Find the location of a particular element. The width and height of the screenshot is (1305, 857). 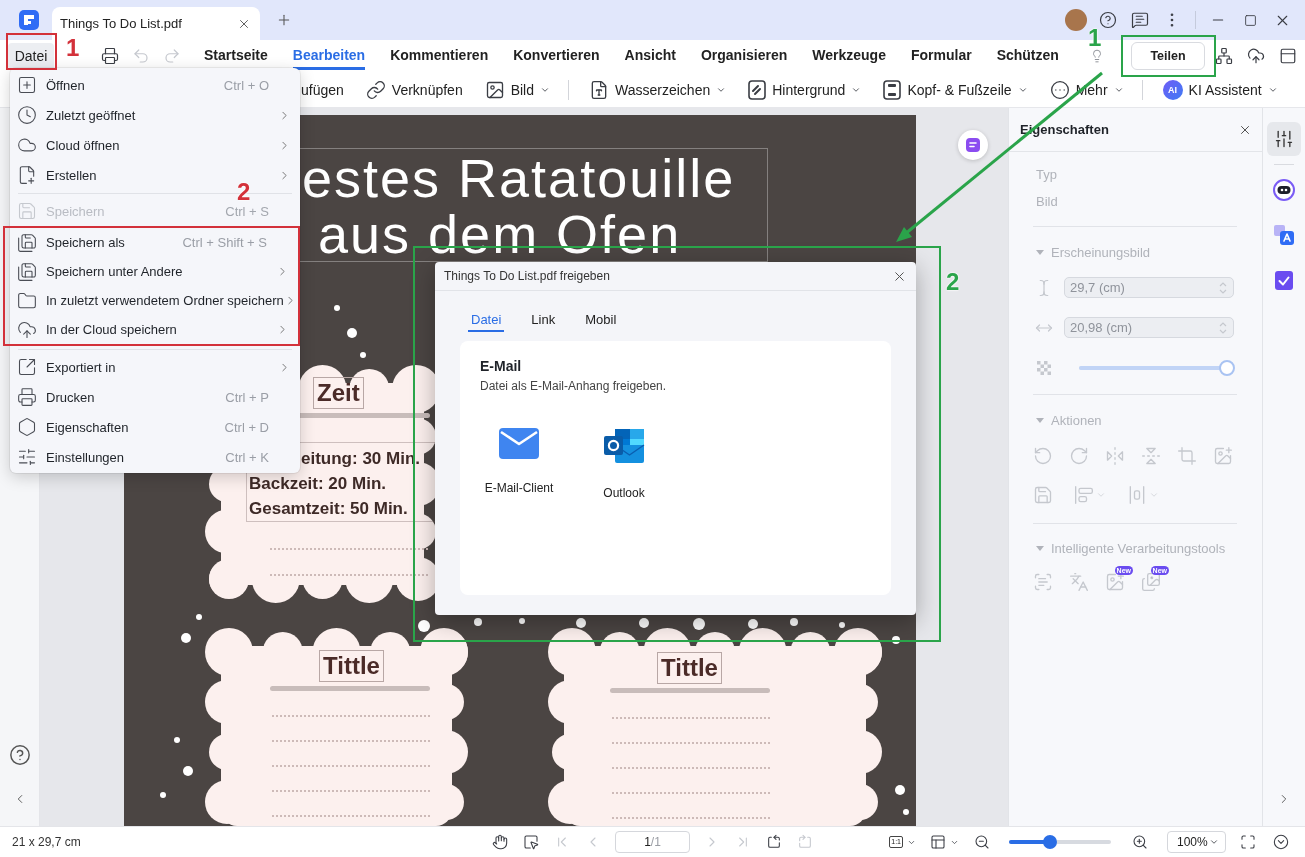

card-heading: Tittle is located at coordinates (351, 666).